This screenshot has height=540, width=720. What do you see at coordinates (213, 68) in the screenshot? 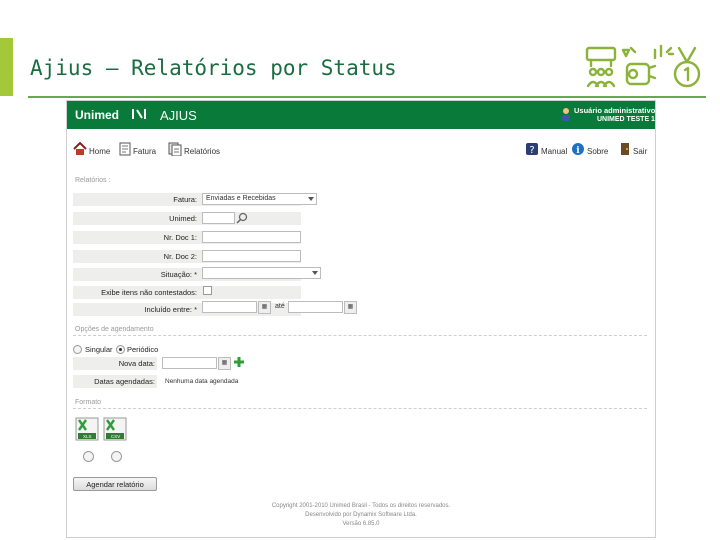
I see `slide-title: Ajius – Relatórios por Status` at bounding box center [213, 68].